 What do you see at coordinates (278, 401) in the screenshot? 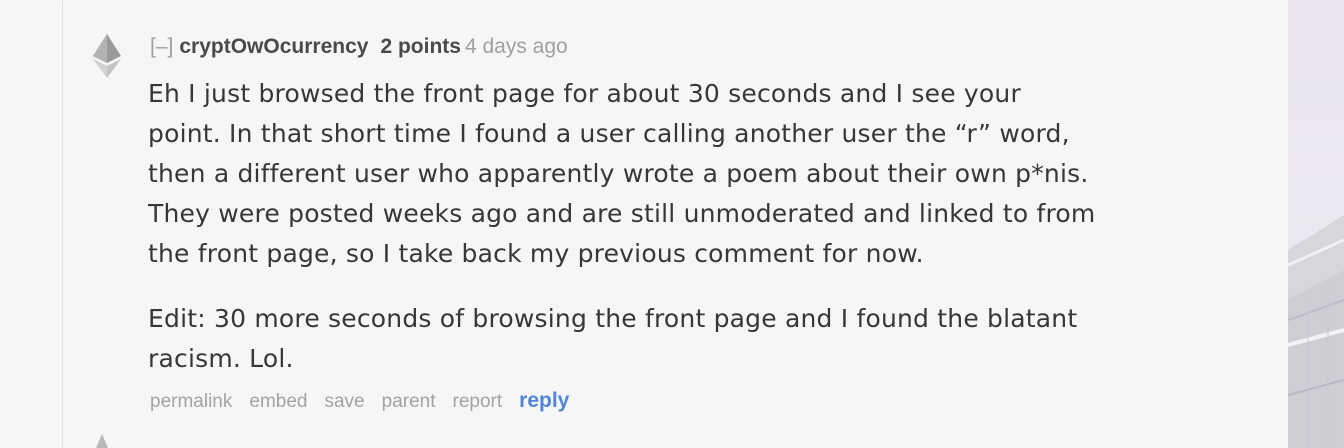
I see `embed-button: embed` at bounding box center [278, 401].